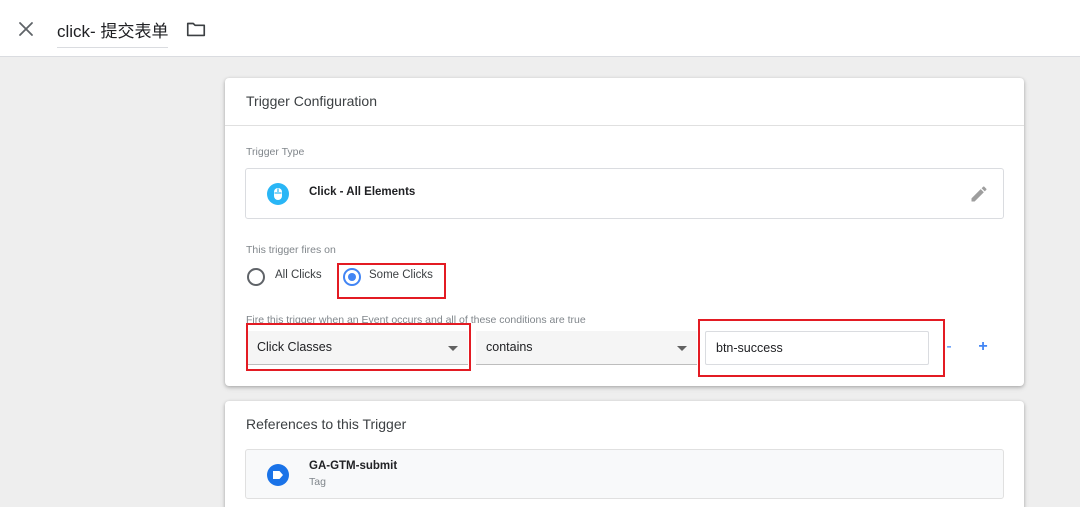 The height and width of the screenshot is (507, 1080). Describe the element at coordinates (624, 474) in the screenshot. I see `reference-item: GA-GTM-submit Tag` at that location.